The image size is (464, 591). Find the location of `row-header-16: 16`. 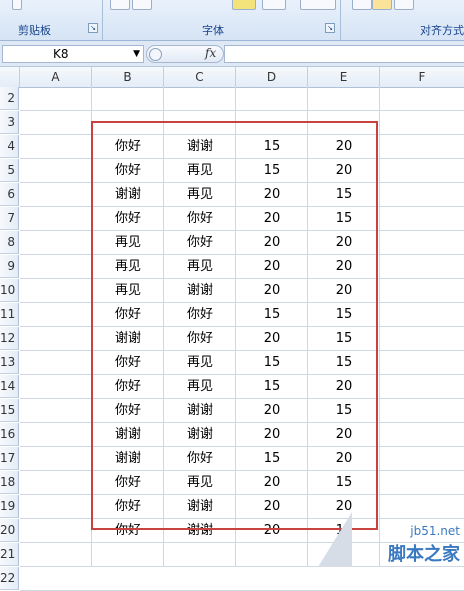

row-header-16: 16 is located at coordinates (9, 434).